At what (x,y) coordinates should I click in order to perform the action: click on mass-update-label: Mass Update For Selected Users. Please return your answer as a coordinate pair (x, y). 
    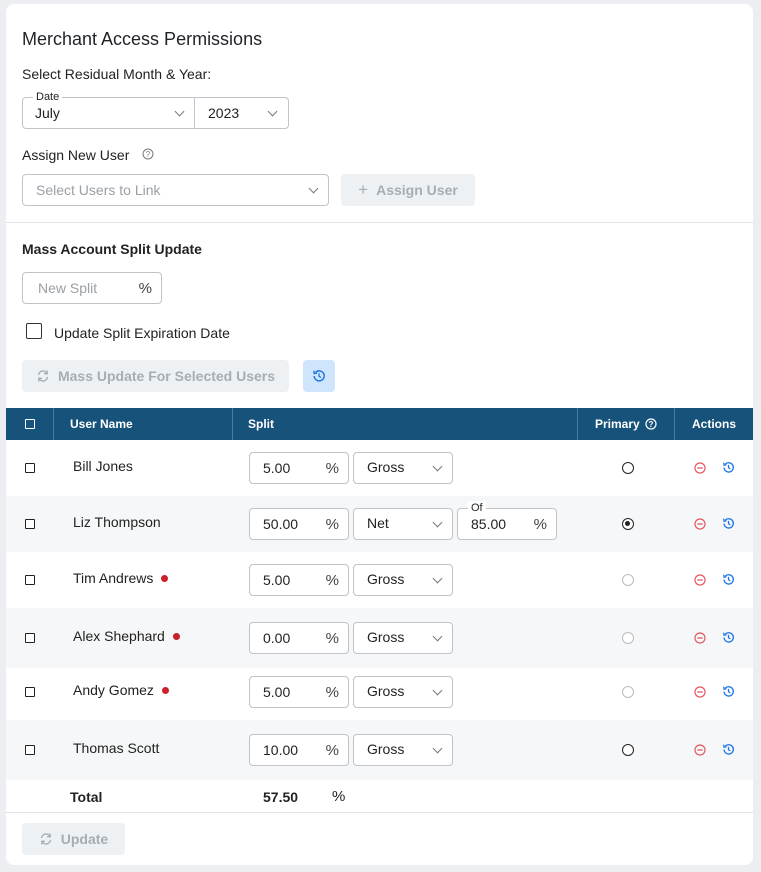
    Looking at the image, I should click on (166, 376).